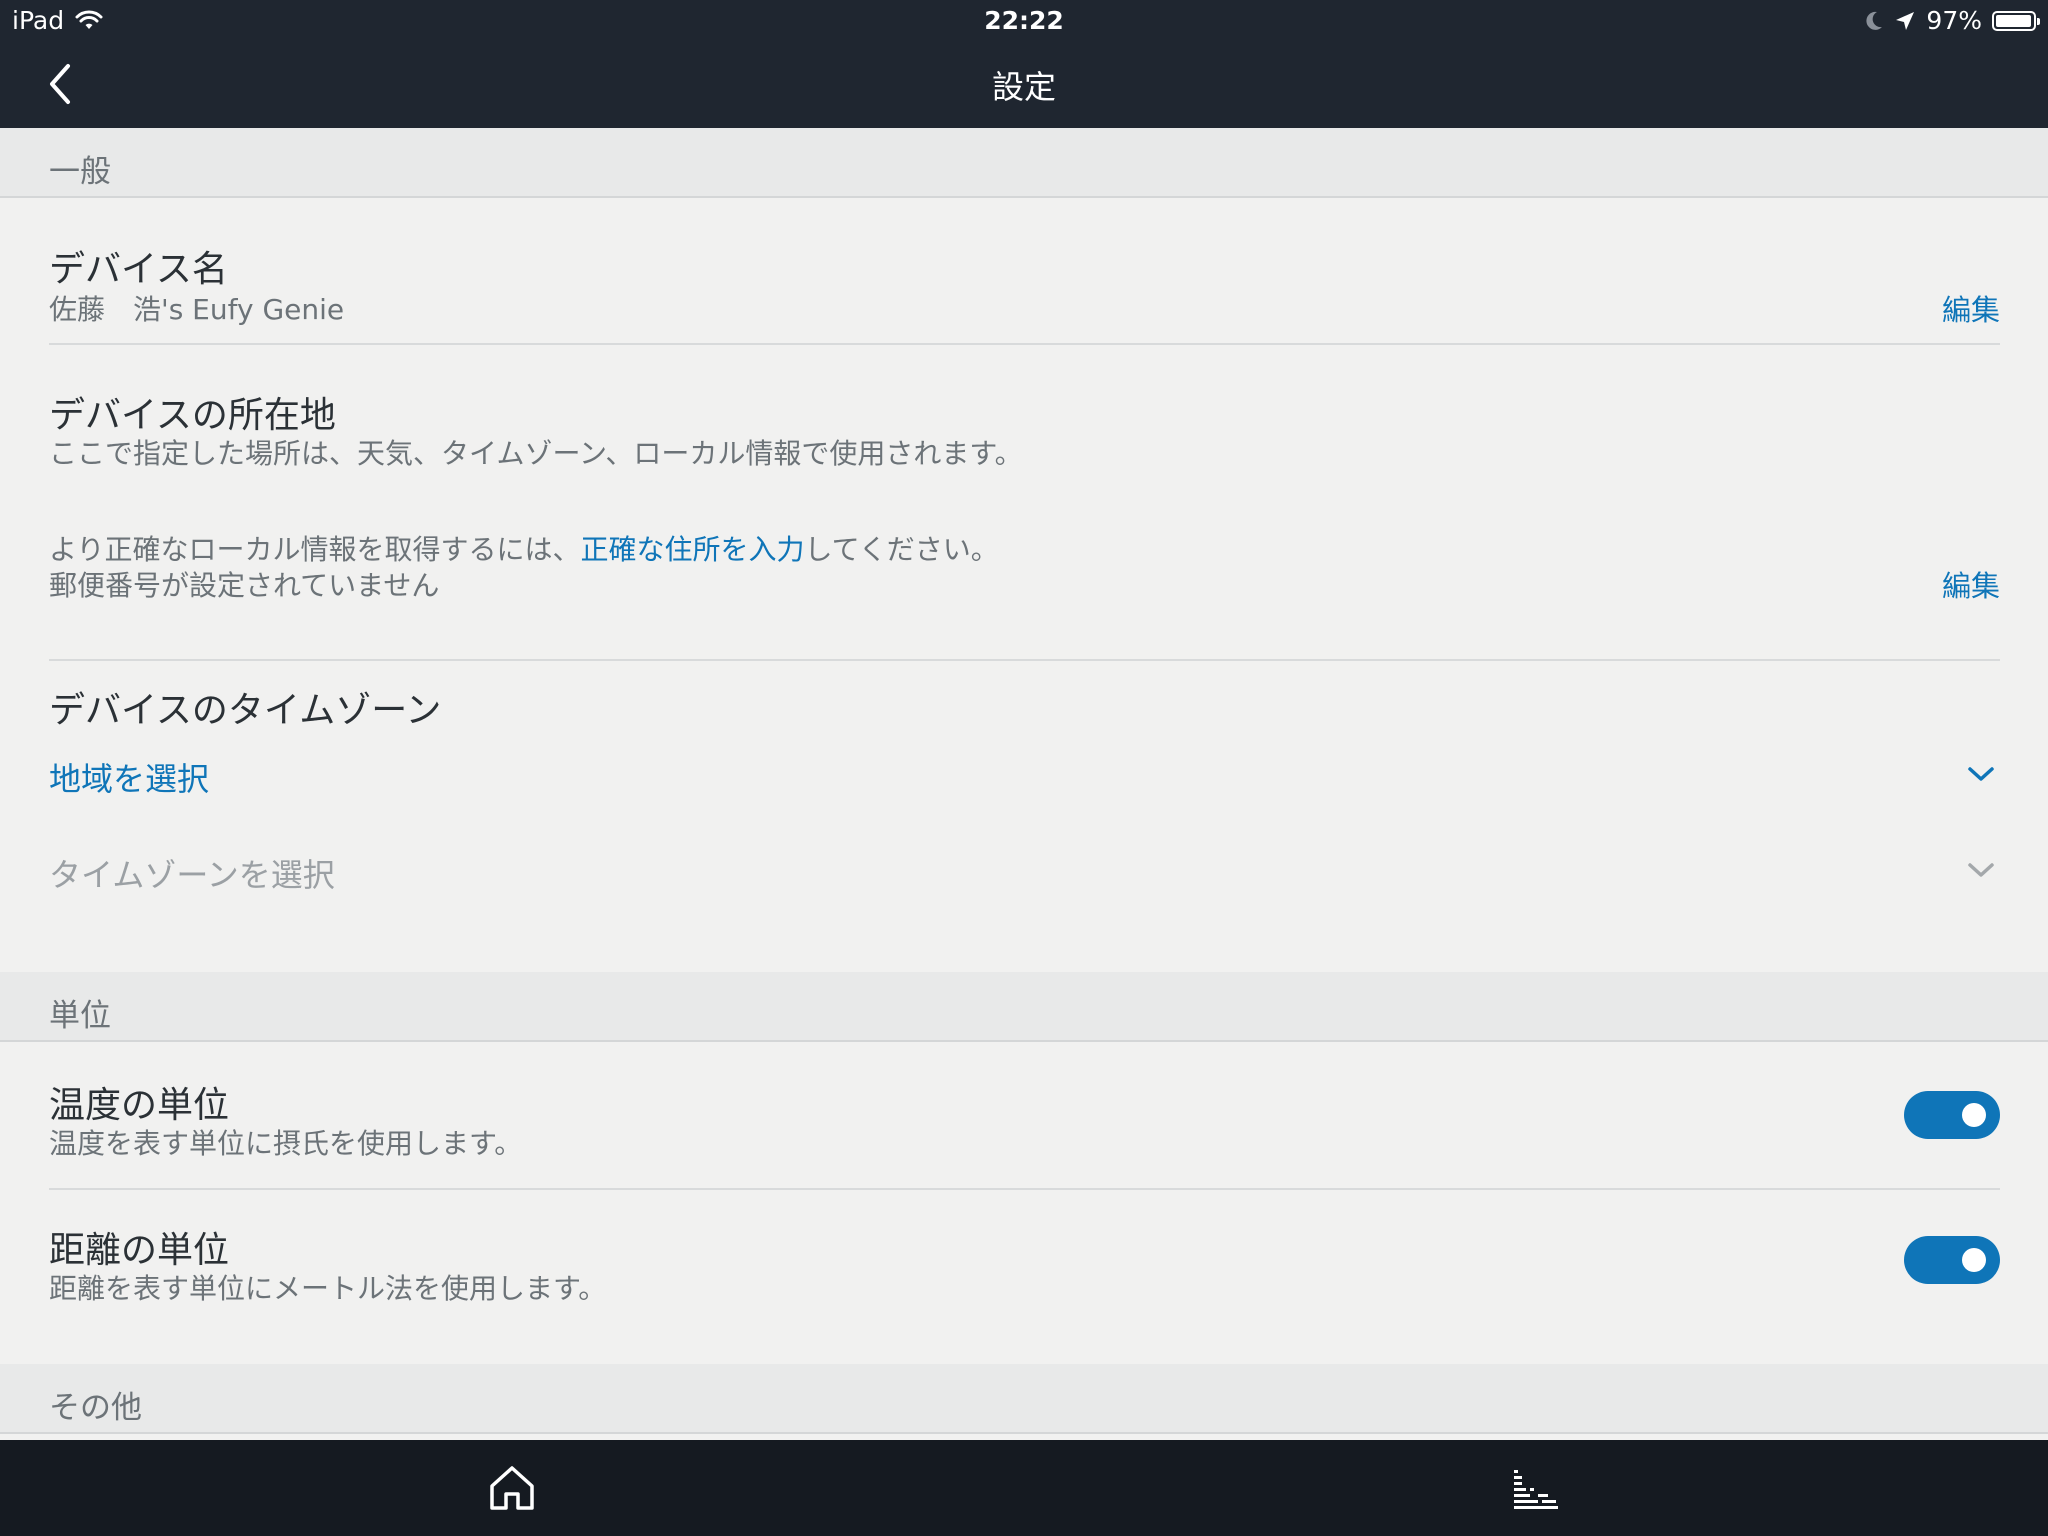  I want to click on device-location-edit-link: 編集, so click(1971, 584).